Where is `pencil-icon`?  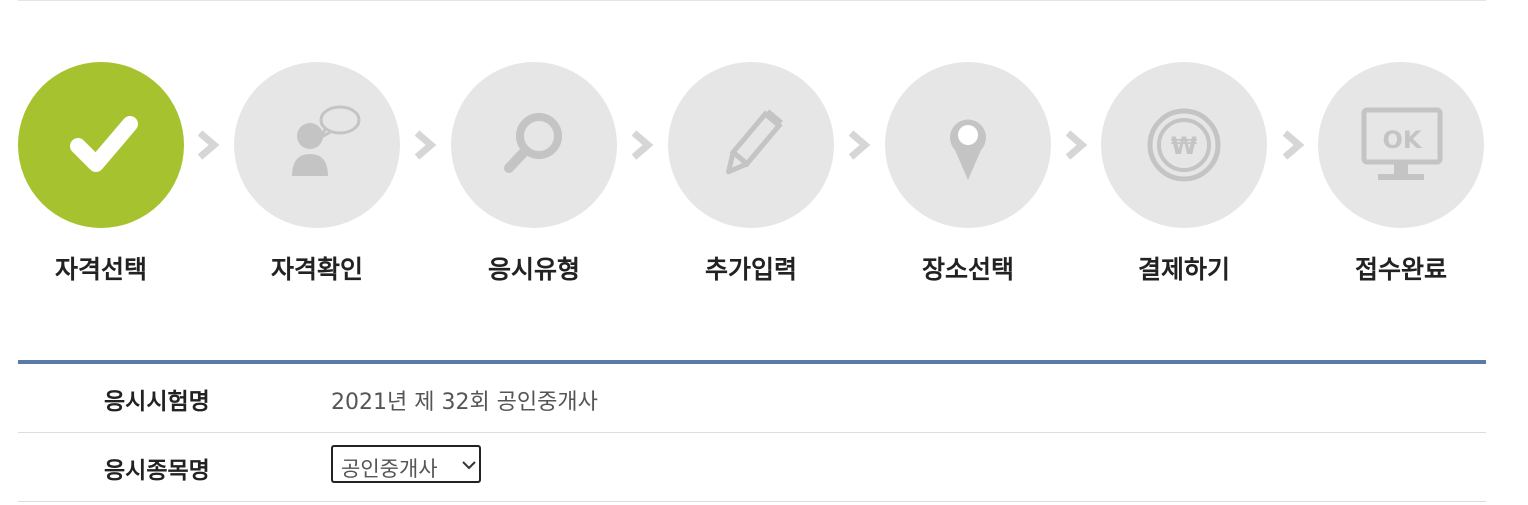 pencil-icon is located at coordinates (754, 142).